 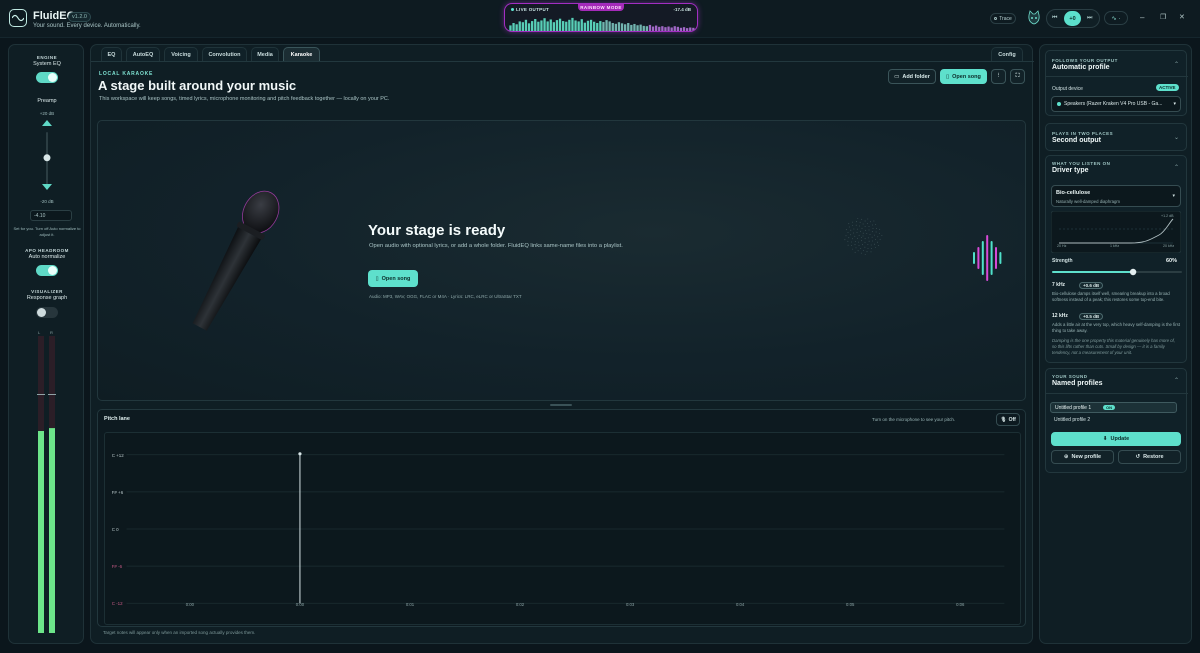 I want to click on auto-normalize-toggle, so click(x=47, y=270).